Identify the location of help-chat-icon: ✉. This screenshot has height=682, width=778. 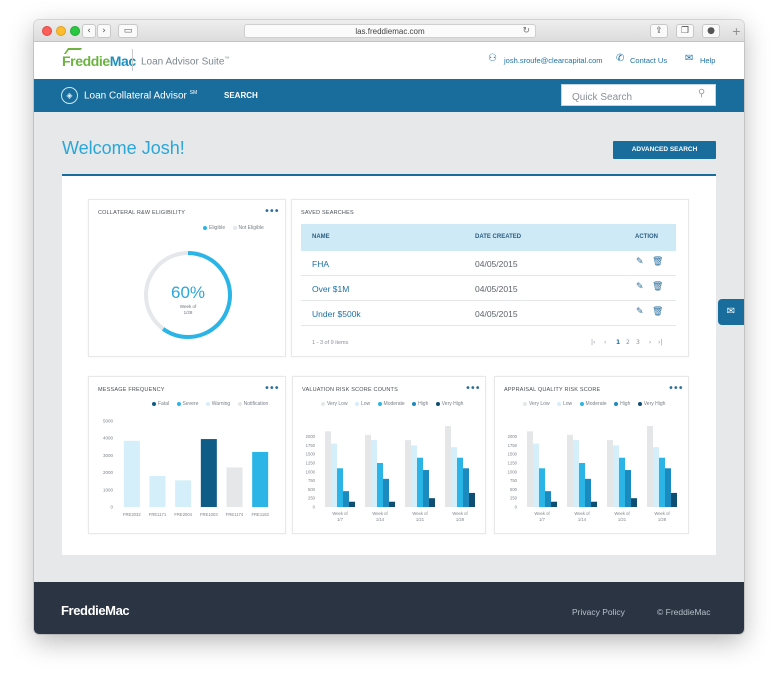
(689, 58).